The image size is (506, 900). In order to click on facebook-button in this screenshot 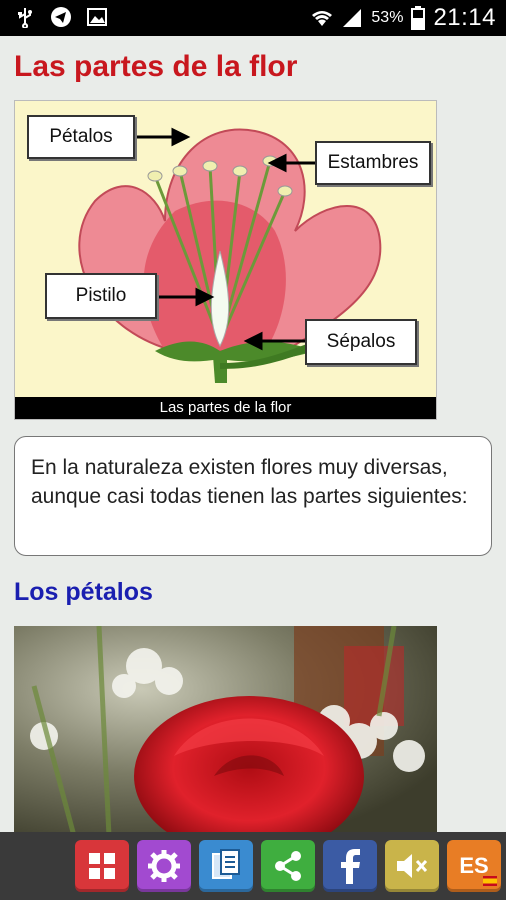, I will do `click(350, 866)`.